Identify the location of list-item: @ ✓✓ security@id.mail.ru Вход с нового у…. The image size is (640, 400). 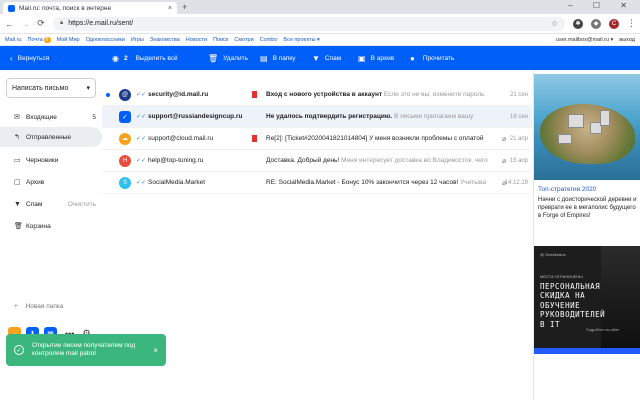
(317, 95).